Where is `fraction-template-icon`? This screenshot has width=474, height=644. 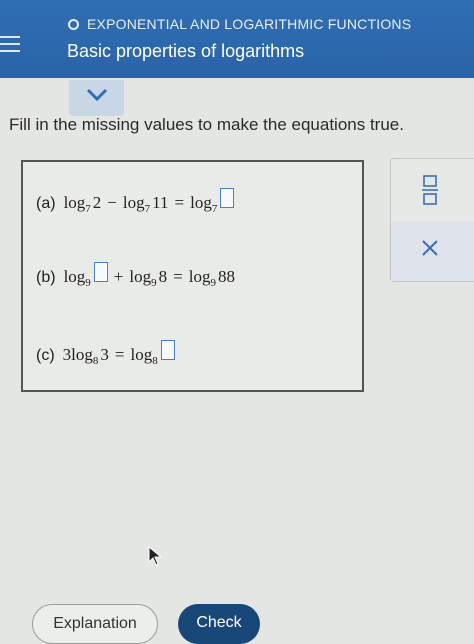 fraction-template-icon is located at coordinates (430, 190).